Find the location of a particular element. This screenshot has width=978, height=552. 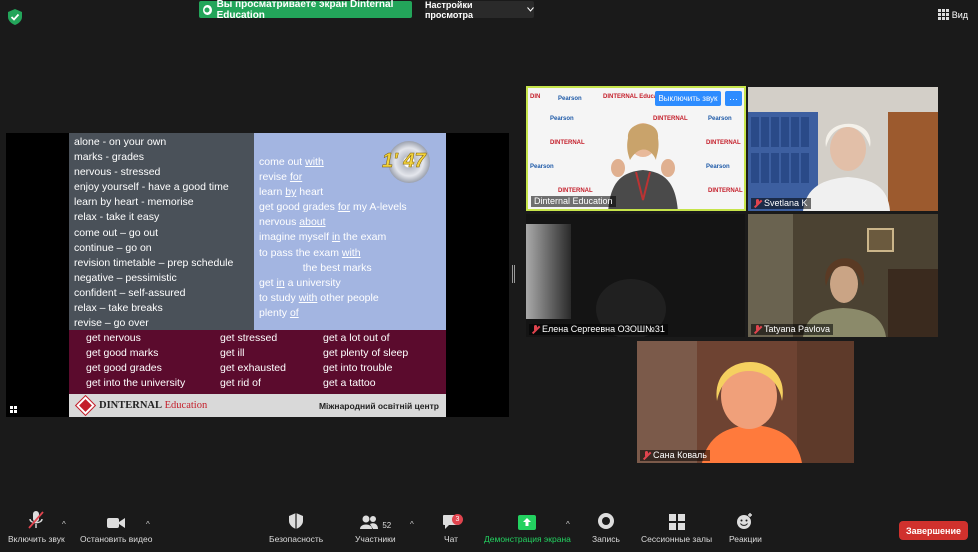

security-button: Безопасность is located at coordinates (296, 526).